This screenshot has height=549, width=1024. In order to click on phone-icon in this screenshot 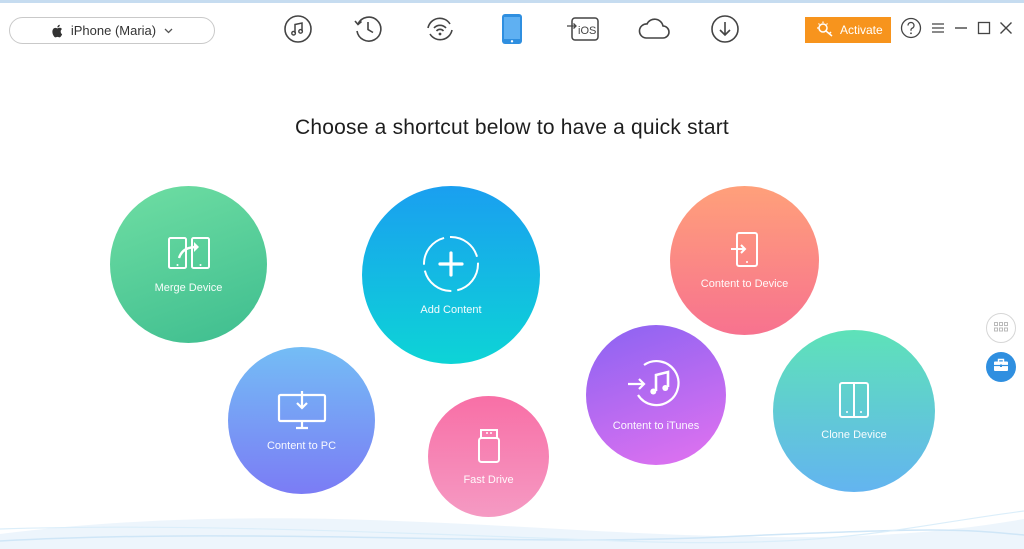, I will do `click(512, 29)`.